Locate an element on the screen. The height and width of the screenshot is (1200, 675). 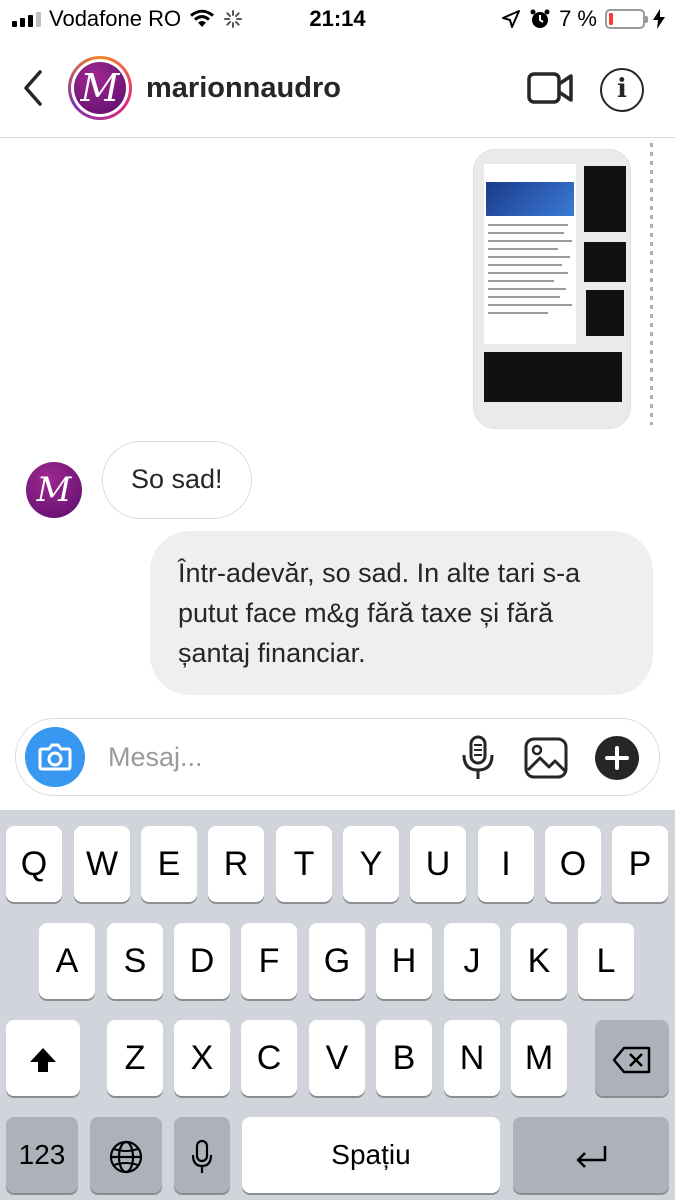
numbers-key: 123 is located at coordinates (42, 1155).